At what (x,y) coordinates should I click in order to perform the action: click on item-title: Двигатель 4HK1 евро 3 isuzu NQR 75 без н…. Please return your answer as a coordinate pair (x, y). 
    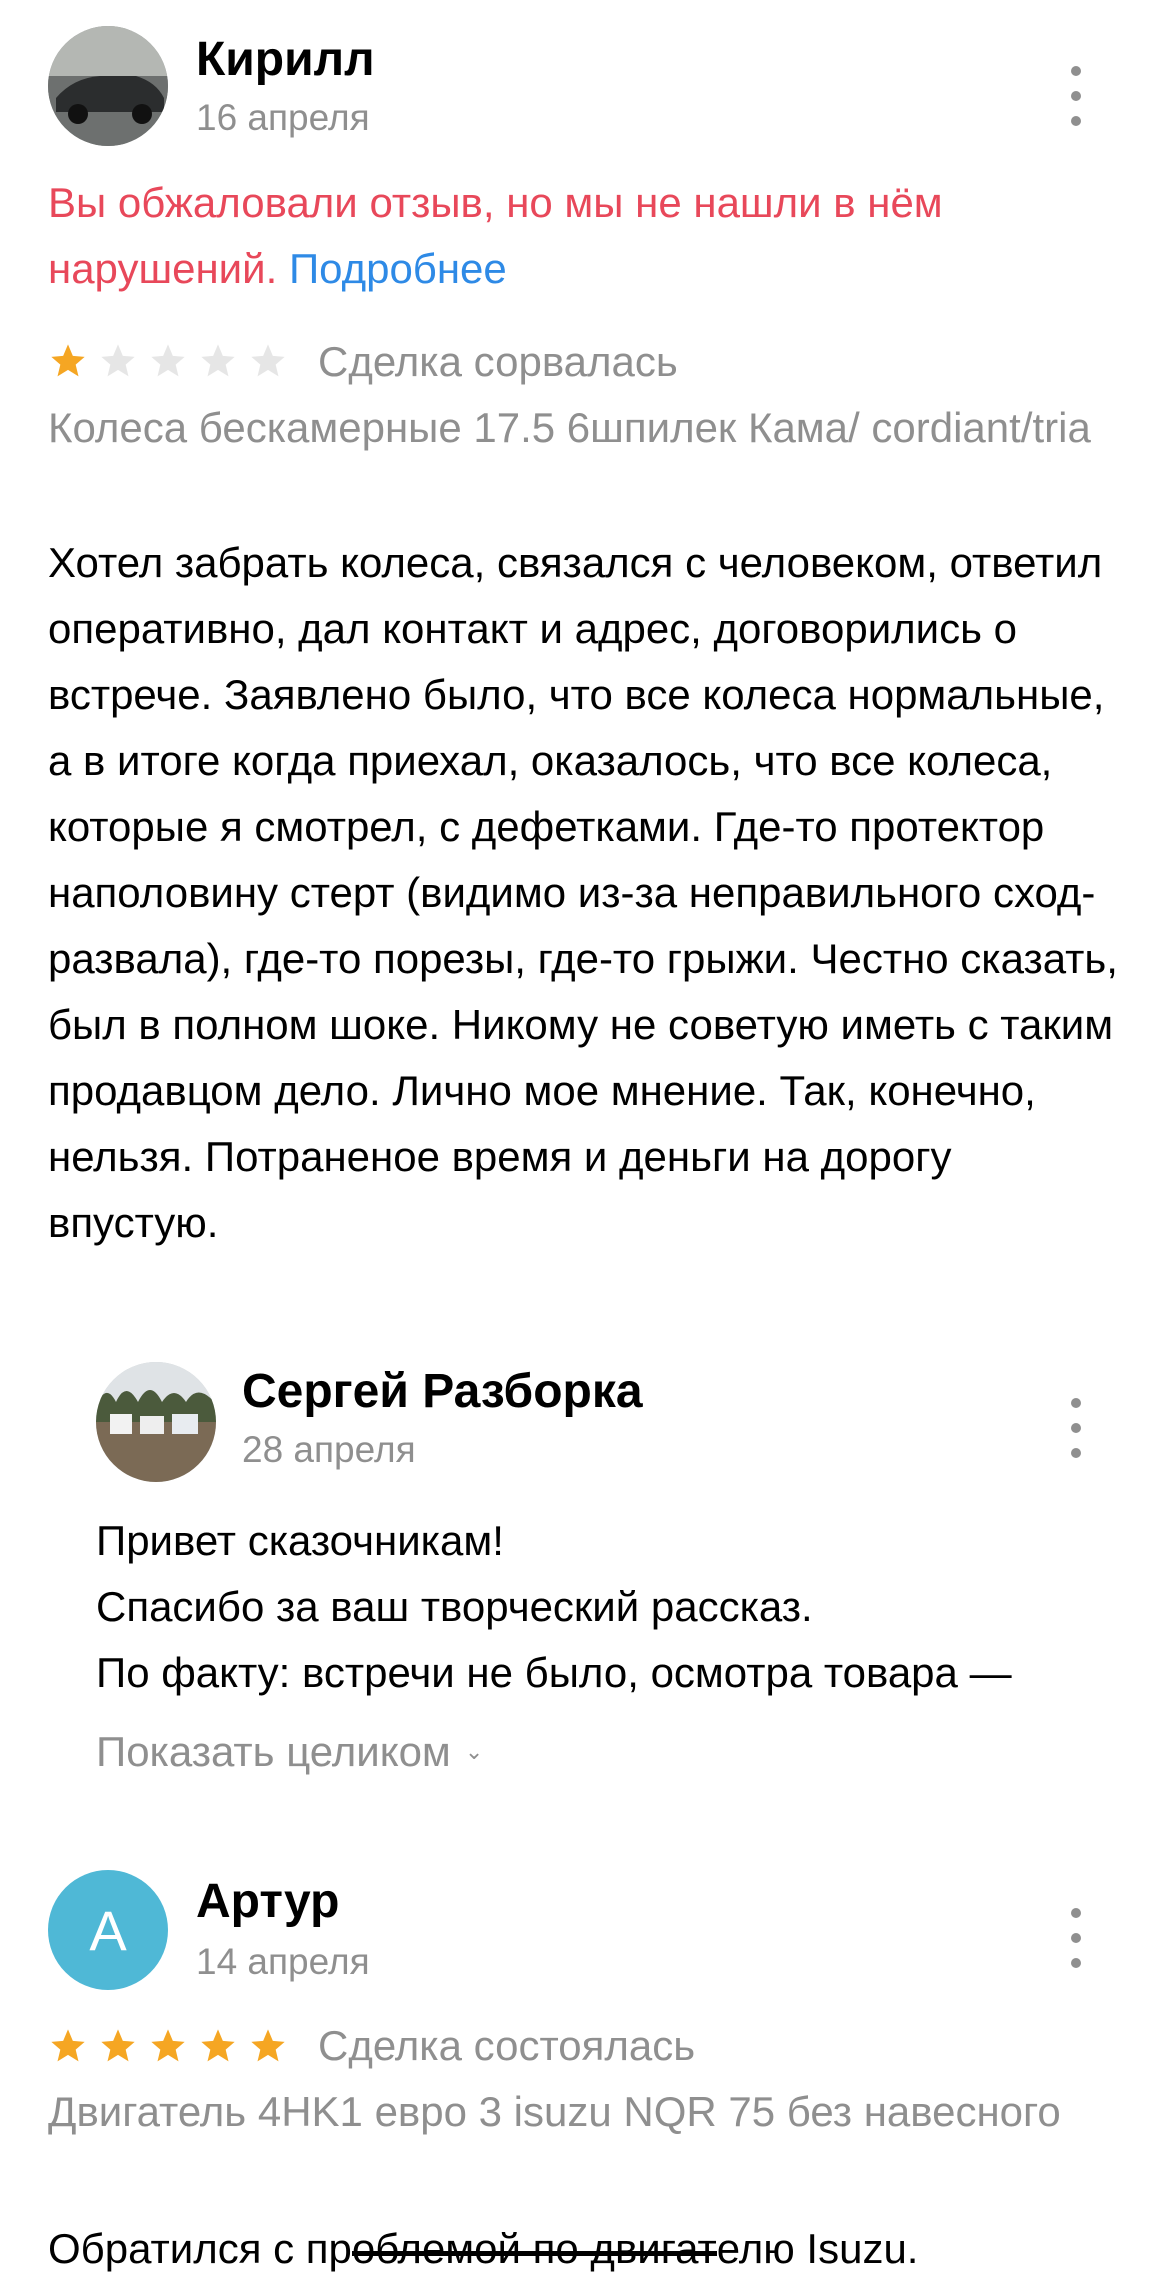
    Looking at the image, I should click on (578, 2112).